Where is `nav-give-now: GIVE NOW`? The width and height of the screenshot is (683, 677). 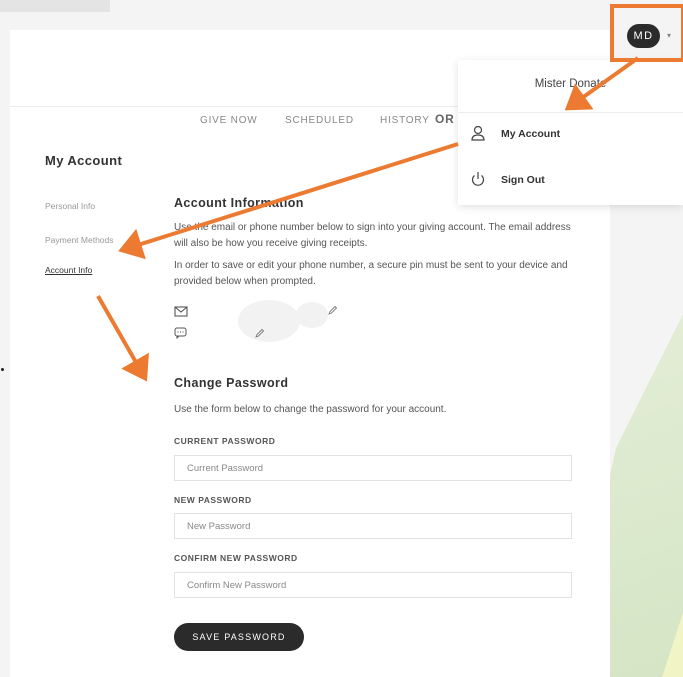
nav-give-now: GIVE NOW is located at coordinates (229, 120).